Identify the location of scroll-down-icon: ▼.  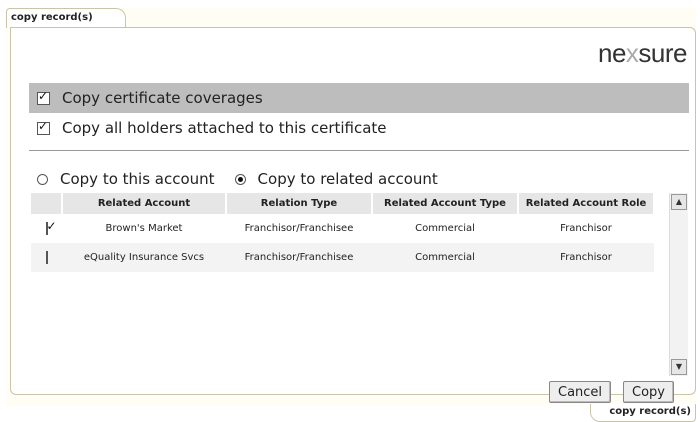
(679, 367).